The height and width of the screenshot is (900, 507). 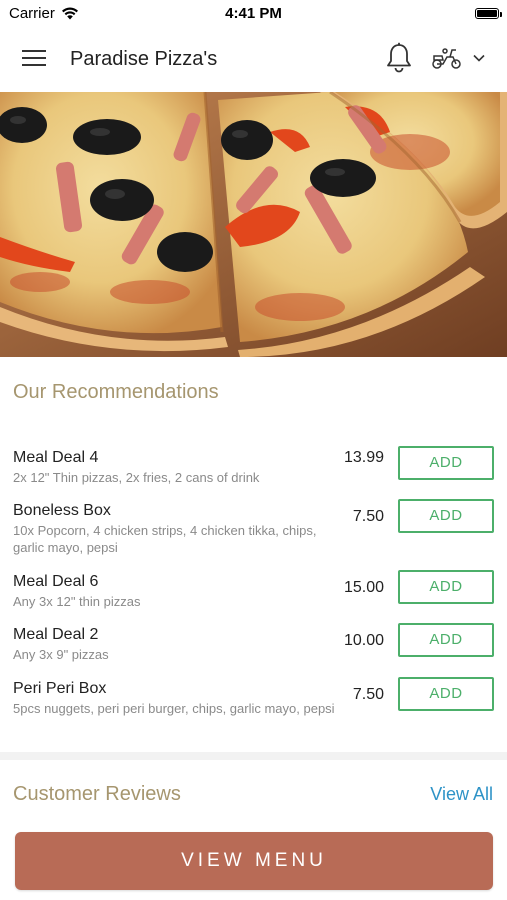 I want to click on view-menu-button: VIEW MENU, so click(x=254, y=861).